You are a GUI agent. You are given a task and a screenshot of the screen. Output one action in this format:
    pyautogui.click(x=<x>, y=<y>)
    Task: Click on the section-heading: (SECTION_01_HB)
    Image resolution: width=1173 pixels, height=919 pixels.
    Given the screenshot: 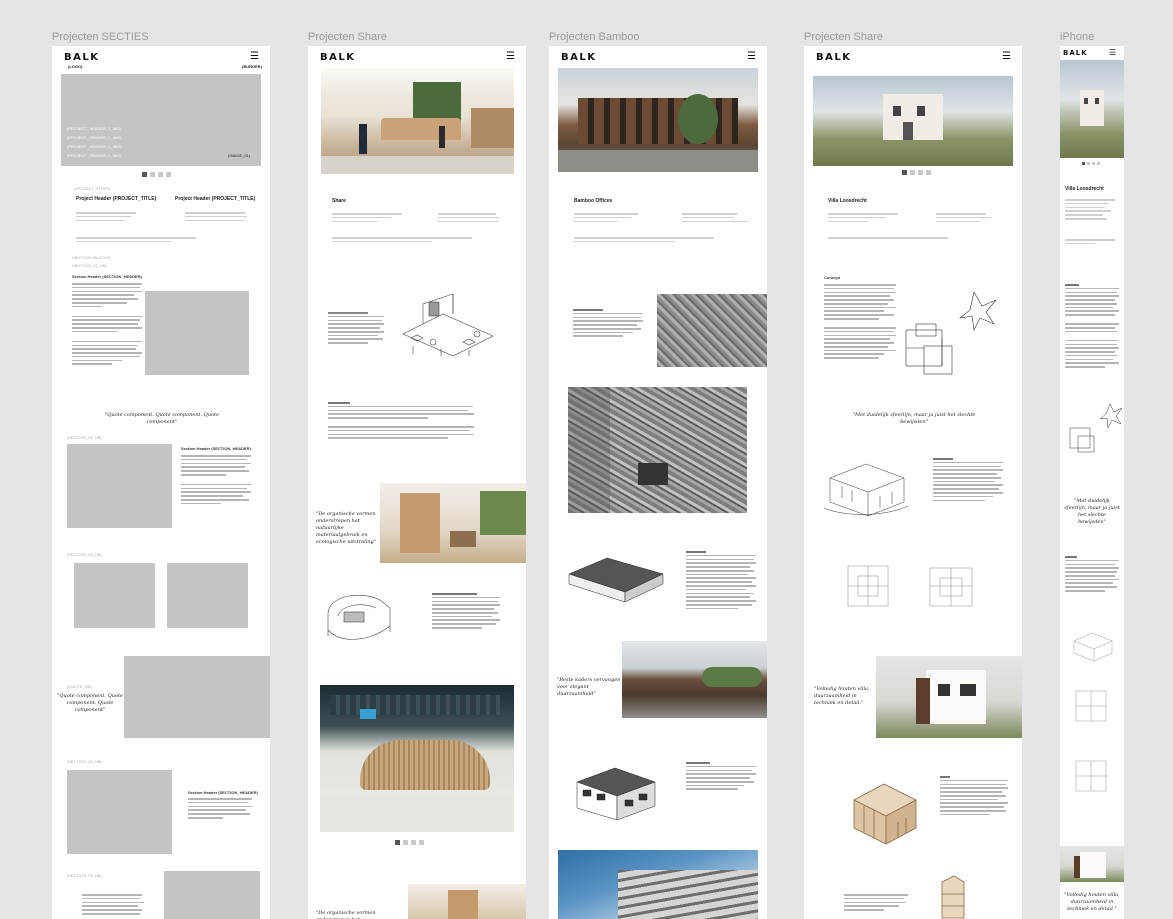 What is the action you would take?
    pyautogui.click(x=89, y=265)
    